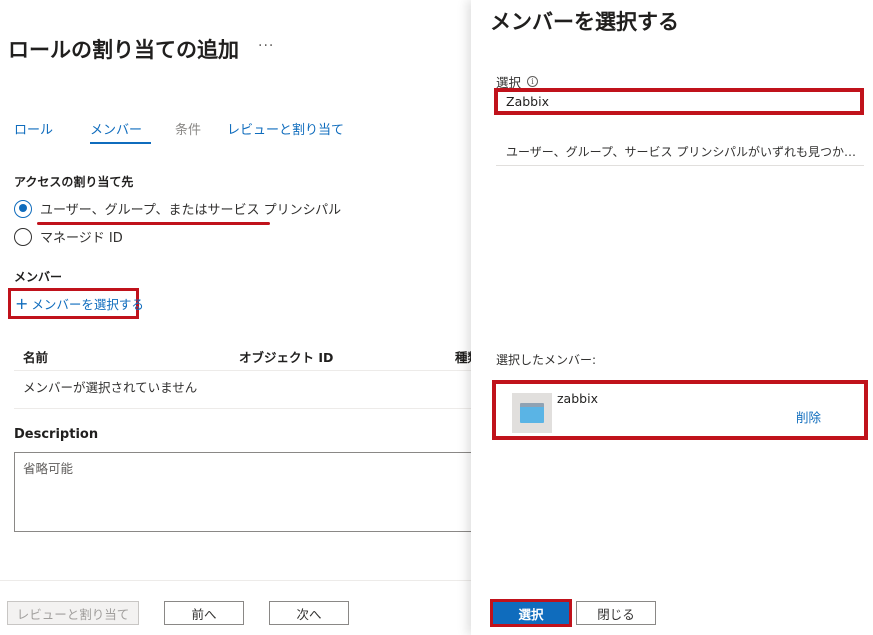 Image resolution: width=873 pixels, height=635 pixels. I want to click on select-members-label: メンバーを選択する, so click(87, 304).